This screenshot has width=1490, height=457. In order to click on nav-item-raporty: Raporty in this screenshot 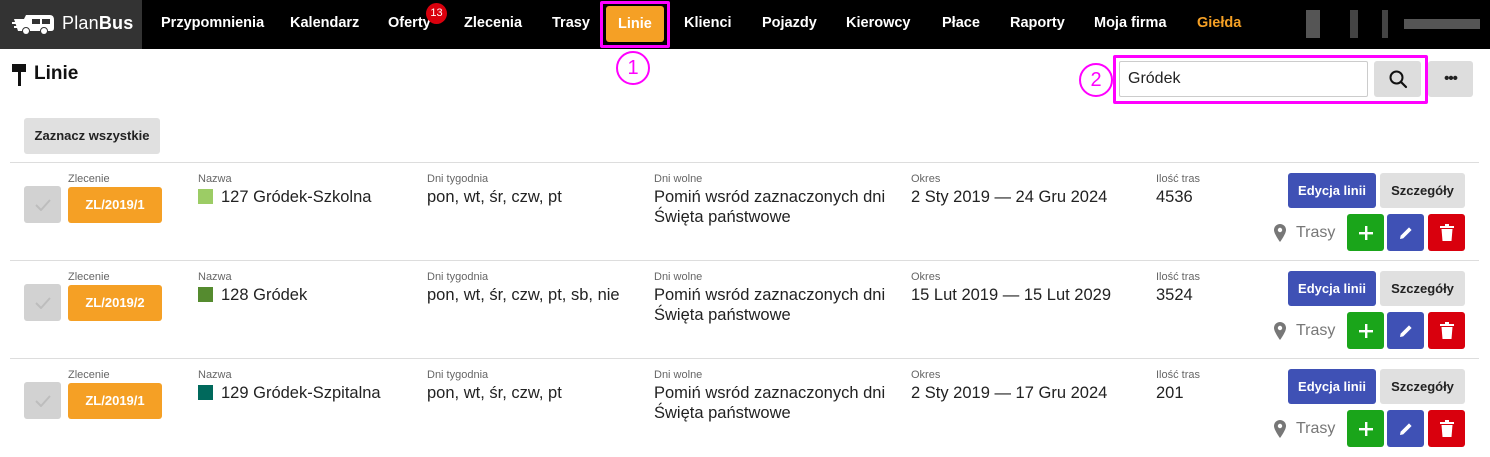, I will do `click(1037, 24)`.